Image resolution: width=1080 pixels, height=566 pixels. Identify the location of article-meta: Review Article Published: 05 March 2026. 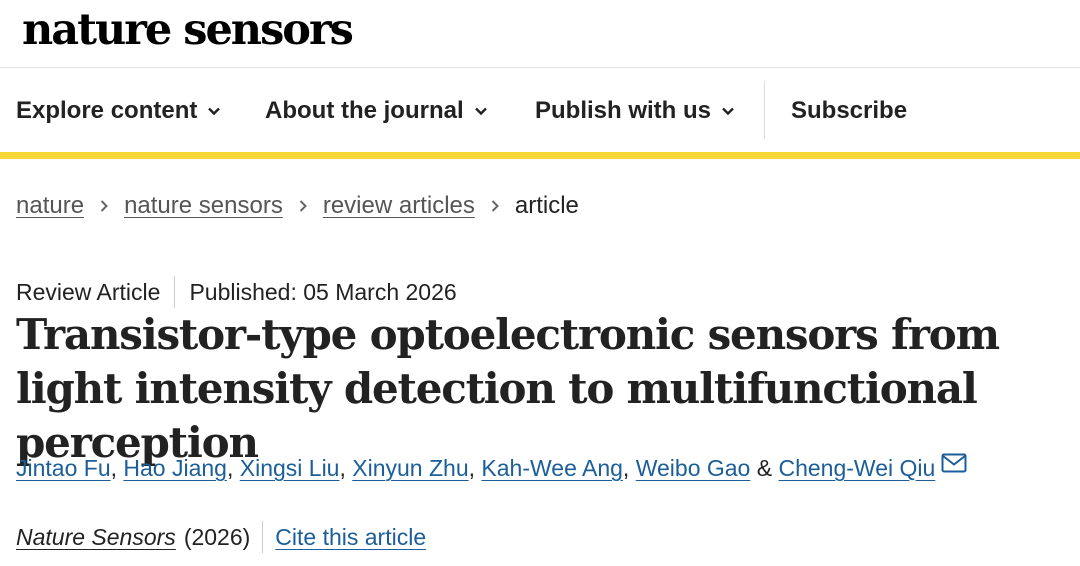
(236, 292).